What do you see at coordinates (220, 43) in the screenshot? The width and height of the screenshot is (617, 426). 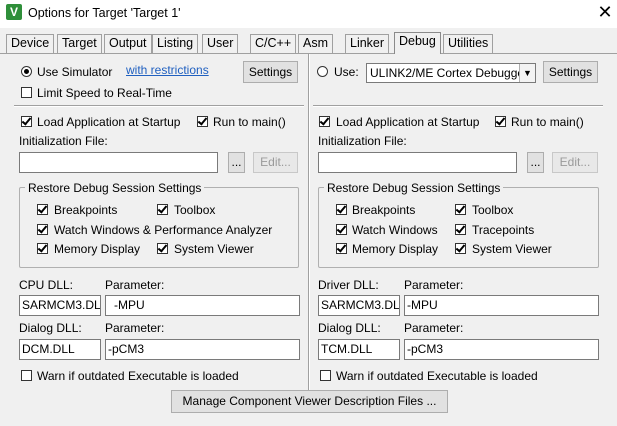 I see `tab-user: User` at bounding box center [220, 43].